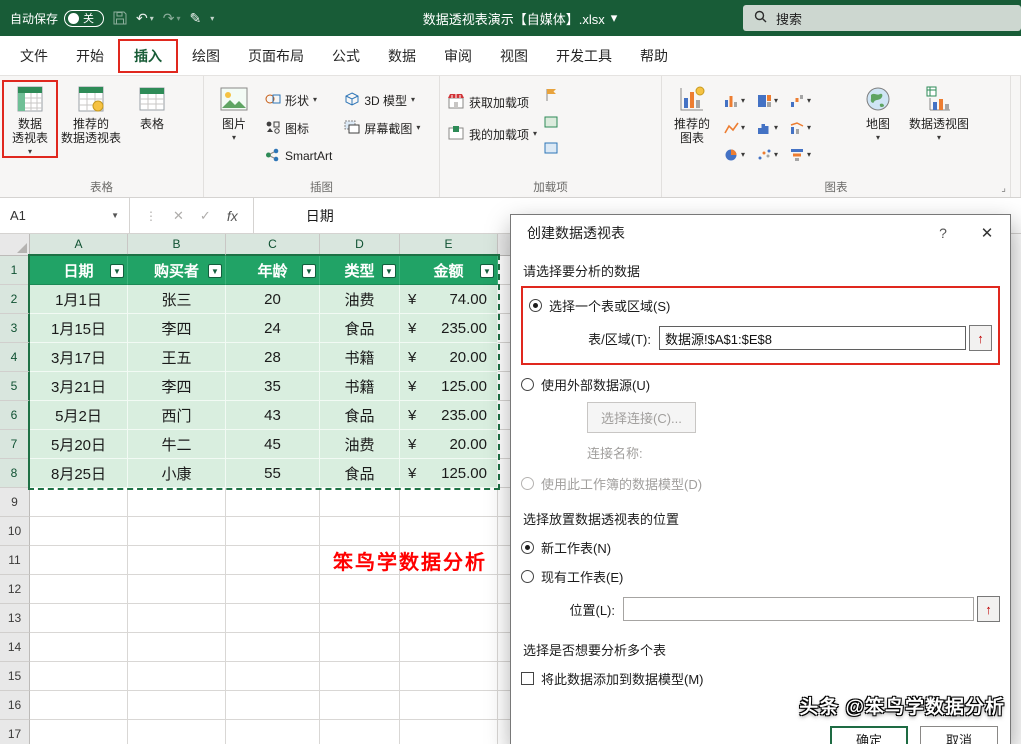  What do you see at coordinates (273, 502) in the screenshot?
I see `cell-C9` at bounding box center [273, 502].